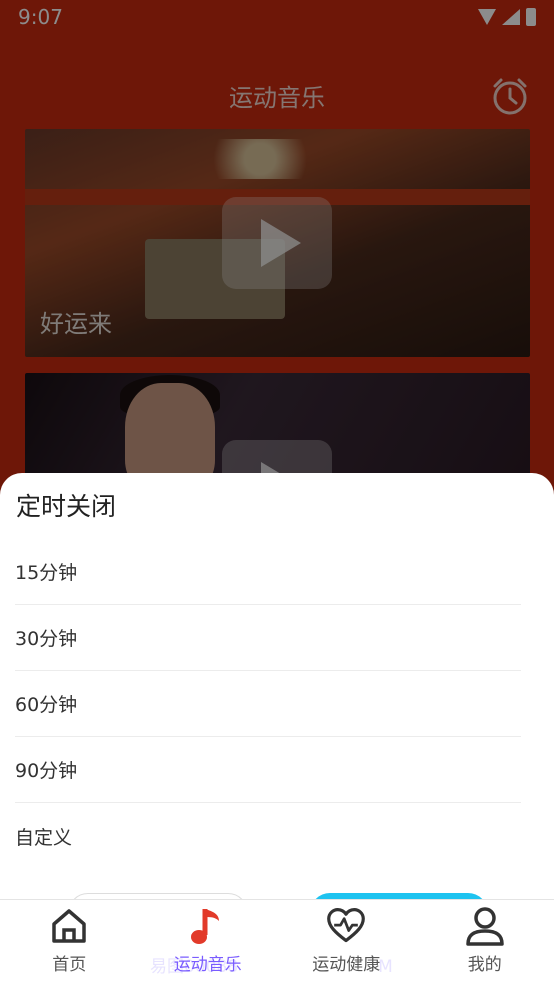 The image size is (554, 984). Describe the element at coordinates (268, 638) in the screenshot. I see `timer-option-30: 30分钟` at that location.